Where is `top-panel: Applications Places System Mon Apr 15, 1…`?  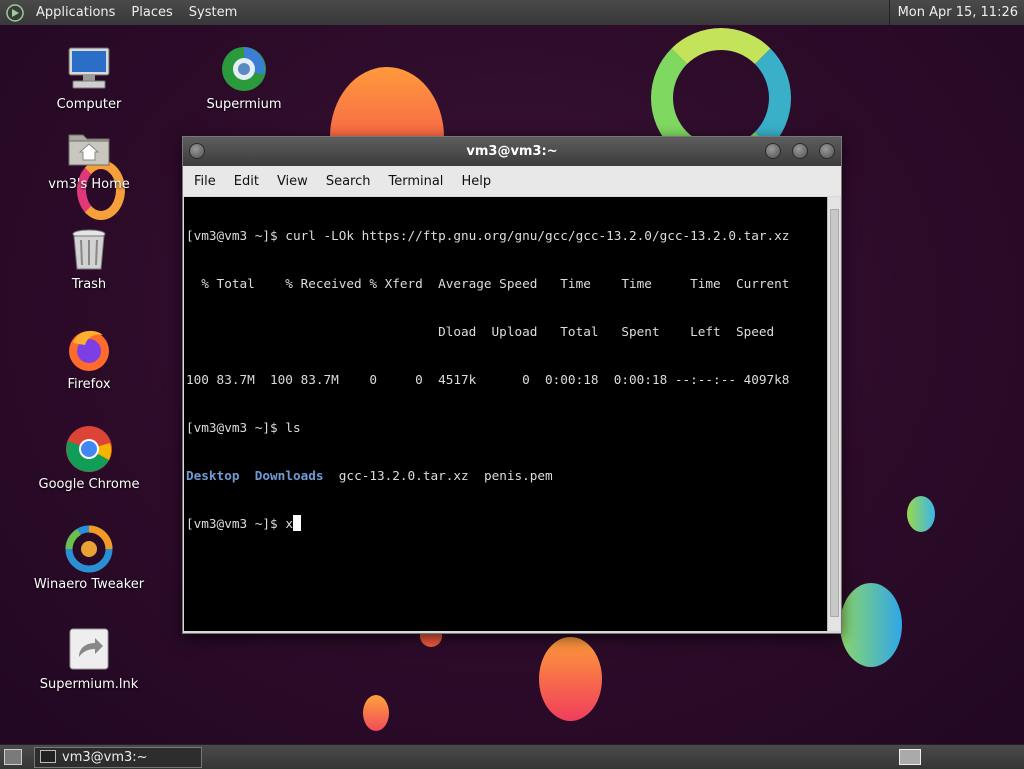 top-panel: Applications Places System Mon Apr 15, 1… is located at coordinates (512, 13).